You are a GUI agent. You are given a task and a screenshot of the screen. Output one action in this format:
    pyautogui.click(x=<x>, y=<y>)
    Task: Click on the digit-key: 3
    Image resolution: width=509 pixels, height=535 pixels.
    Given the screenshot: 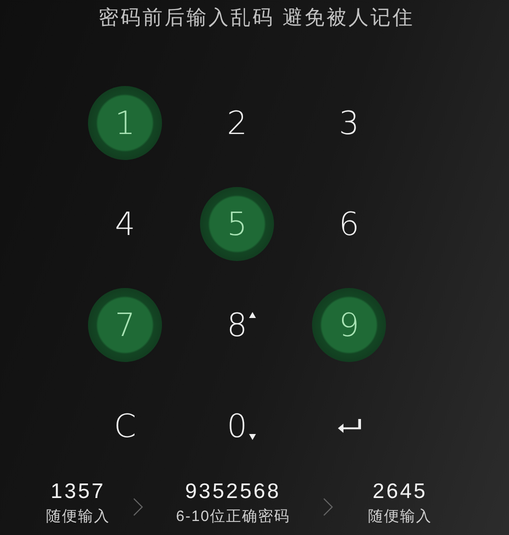 What is the action you would take?
    pyautogui.click(x=349, y=123)
    